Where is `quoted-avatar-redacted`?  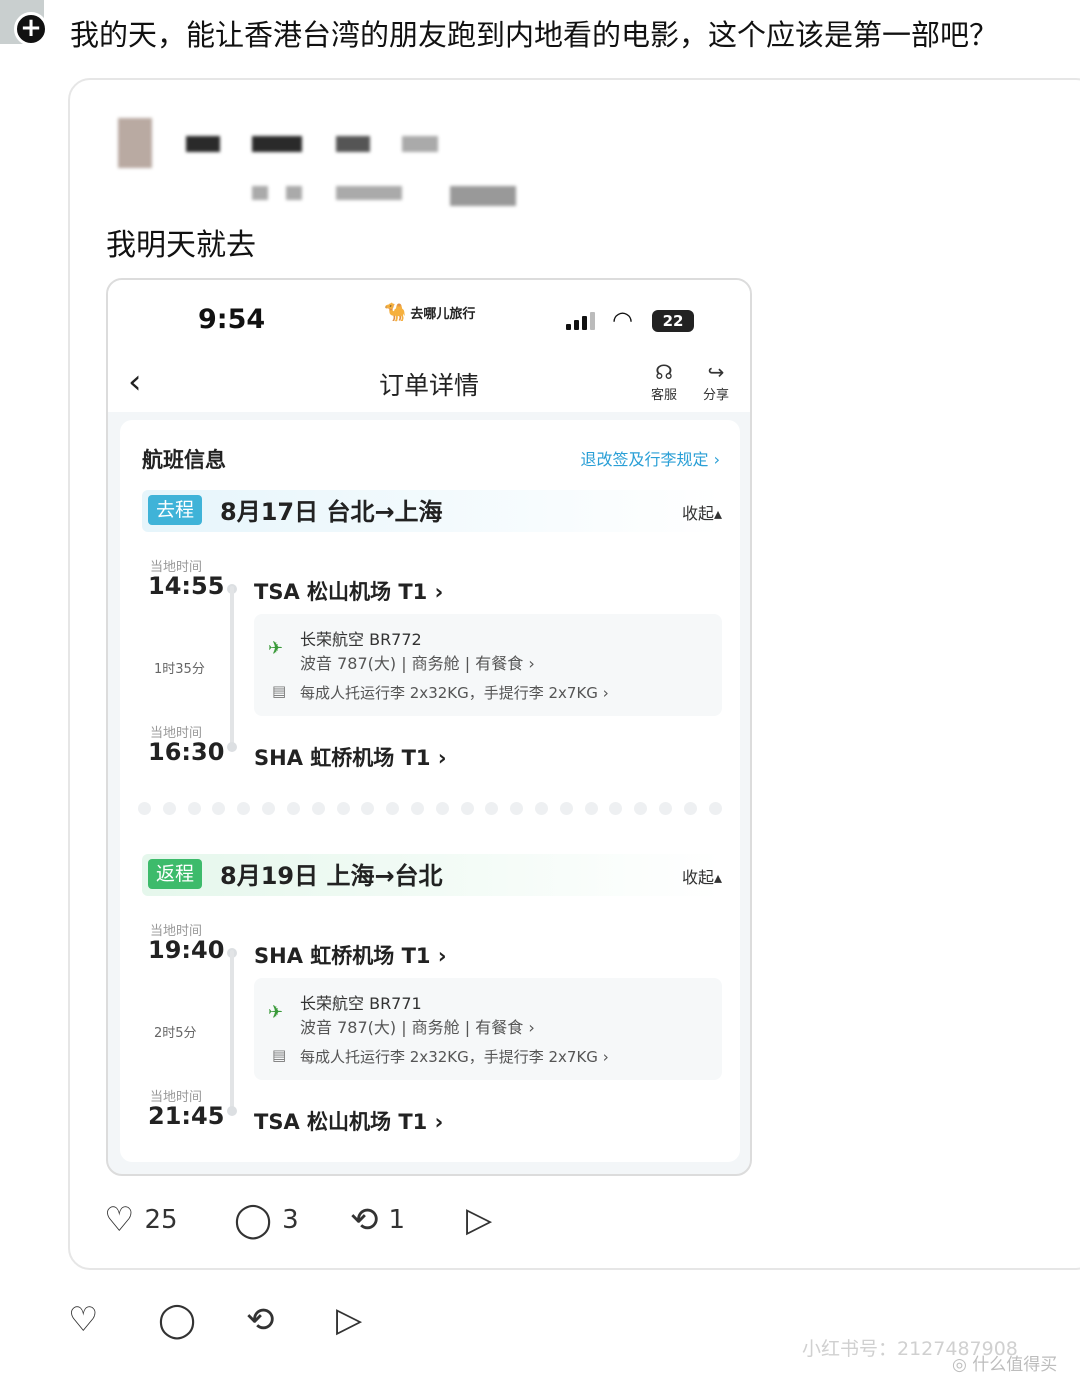
quoted-avatar-redacted is located at coordinates (135, 143).